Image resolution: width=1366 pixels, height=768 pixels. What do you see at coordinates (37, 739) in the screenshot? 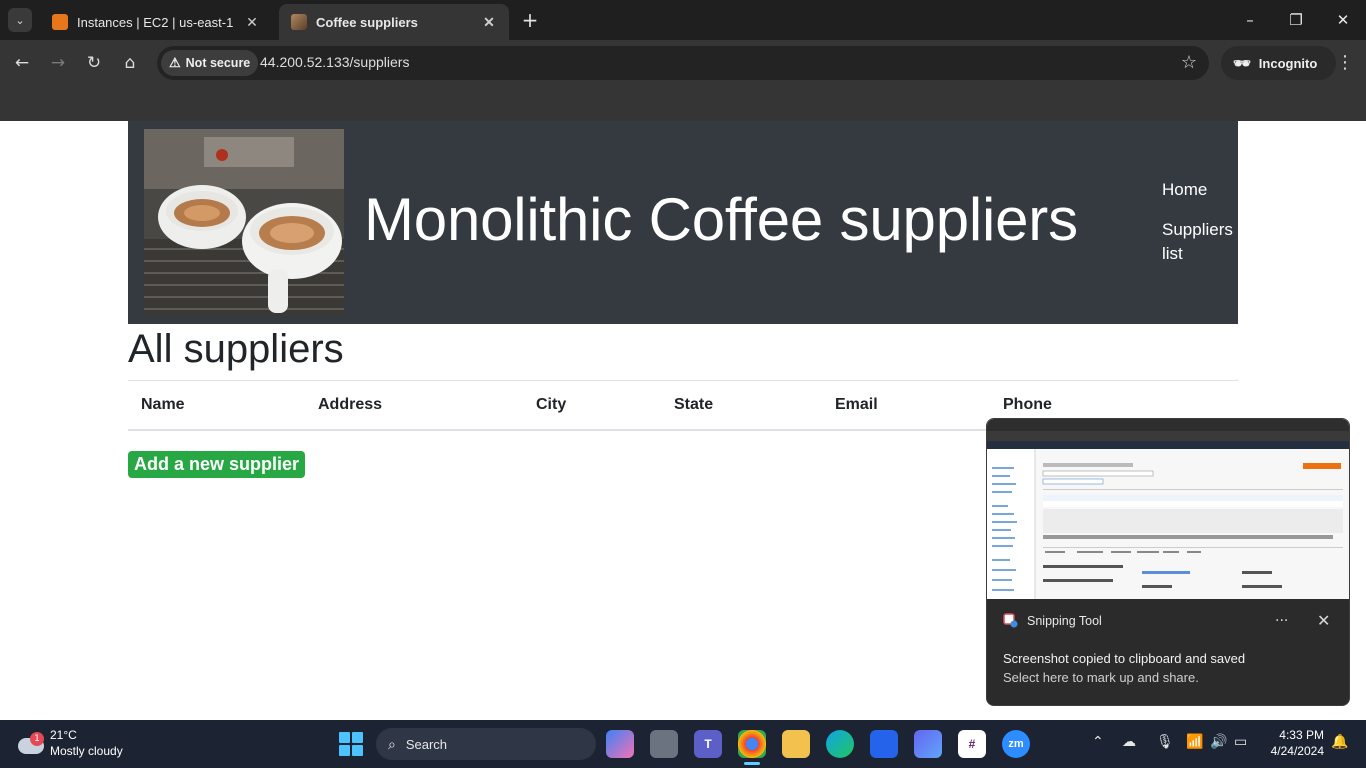
I see `notification-badge: 1` at bounding box center [37, 739].